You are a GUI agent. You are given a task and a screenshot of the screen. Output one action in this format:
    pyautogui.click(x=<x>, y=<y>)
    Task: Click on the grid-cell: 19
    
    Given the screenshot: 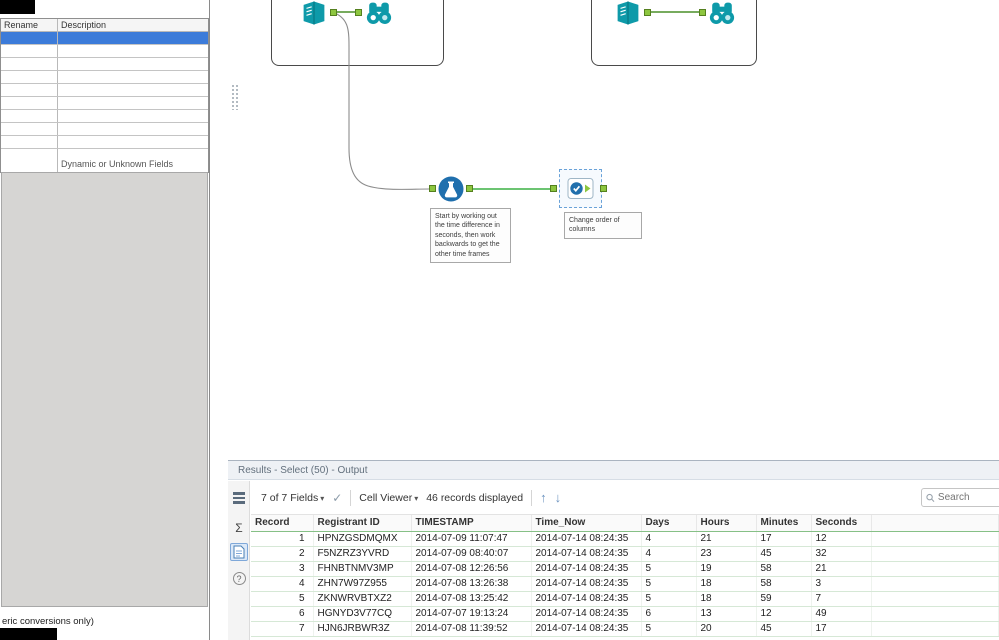 What is the action you would take?
    pyautogui.click(x=726, y=569)
    